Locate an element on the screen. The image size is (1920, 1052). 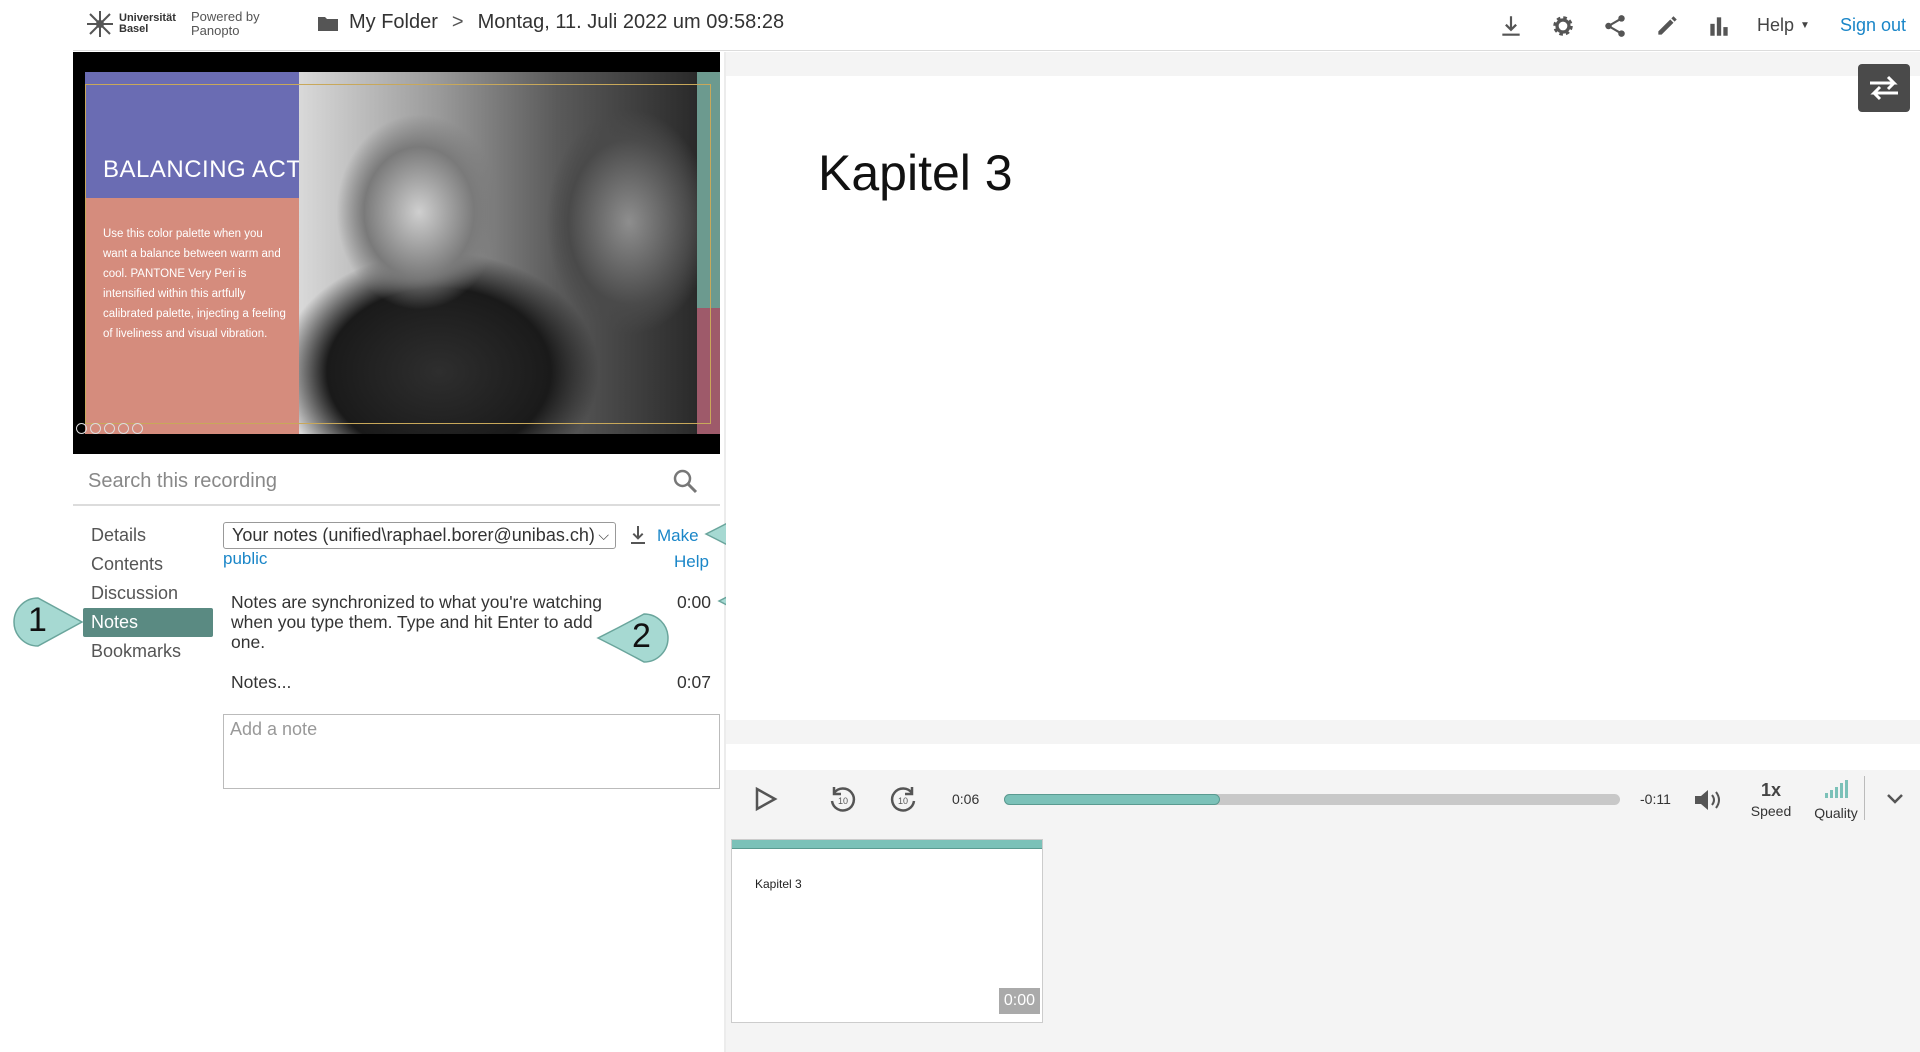
search-bar is located at coordinates (396, 481).